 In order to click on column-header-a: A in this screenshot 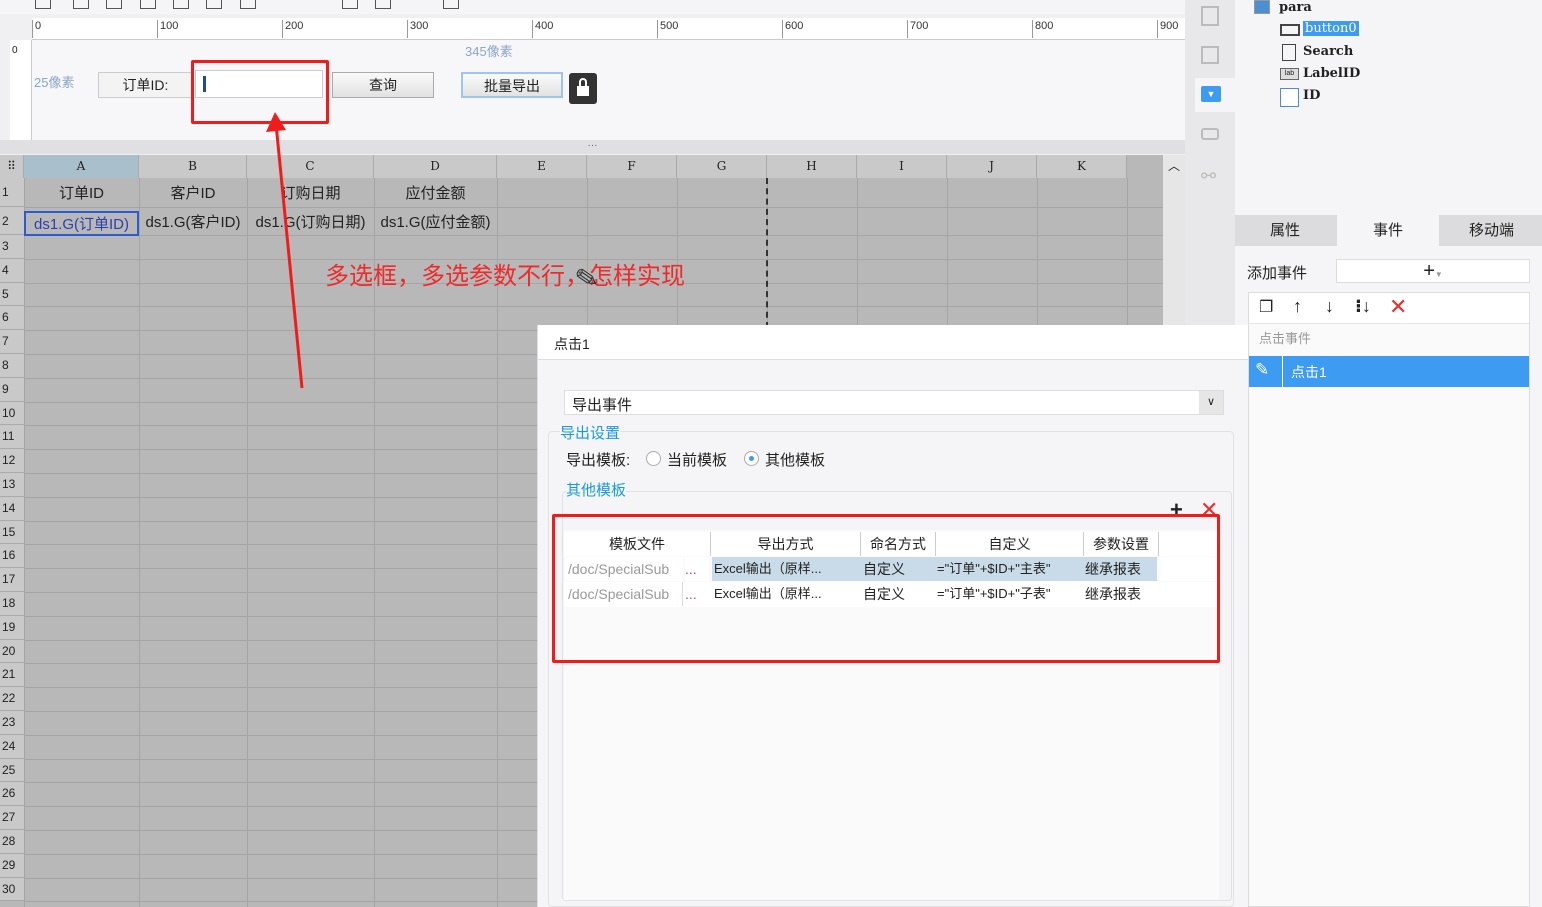, I will do `click(81, 166)`.